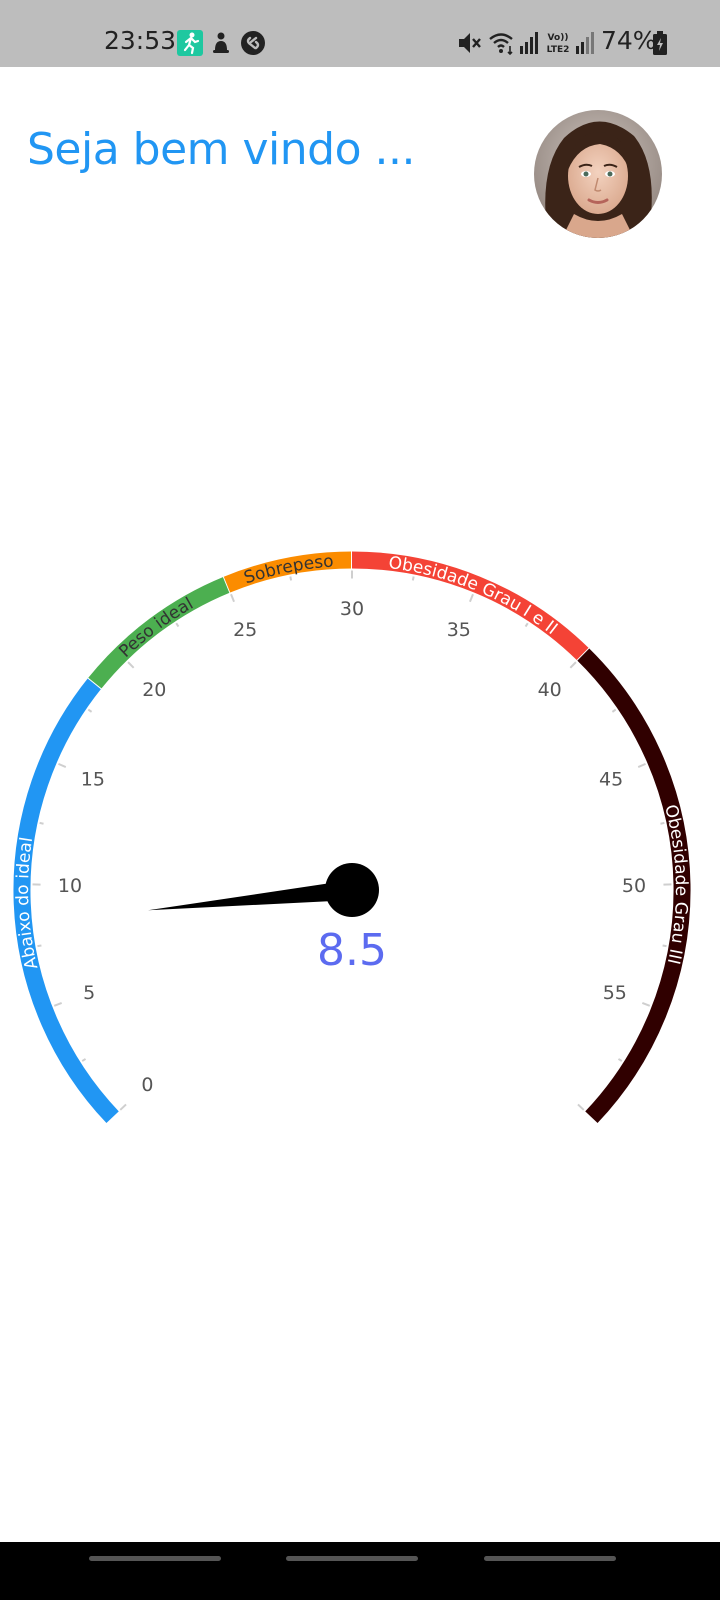 This screenshot has width=720, height=1600. Describe the element at coordinates (558, 50) in the screenshot. I see `svg-text: LTE2` at that location.